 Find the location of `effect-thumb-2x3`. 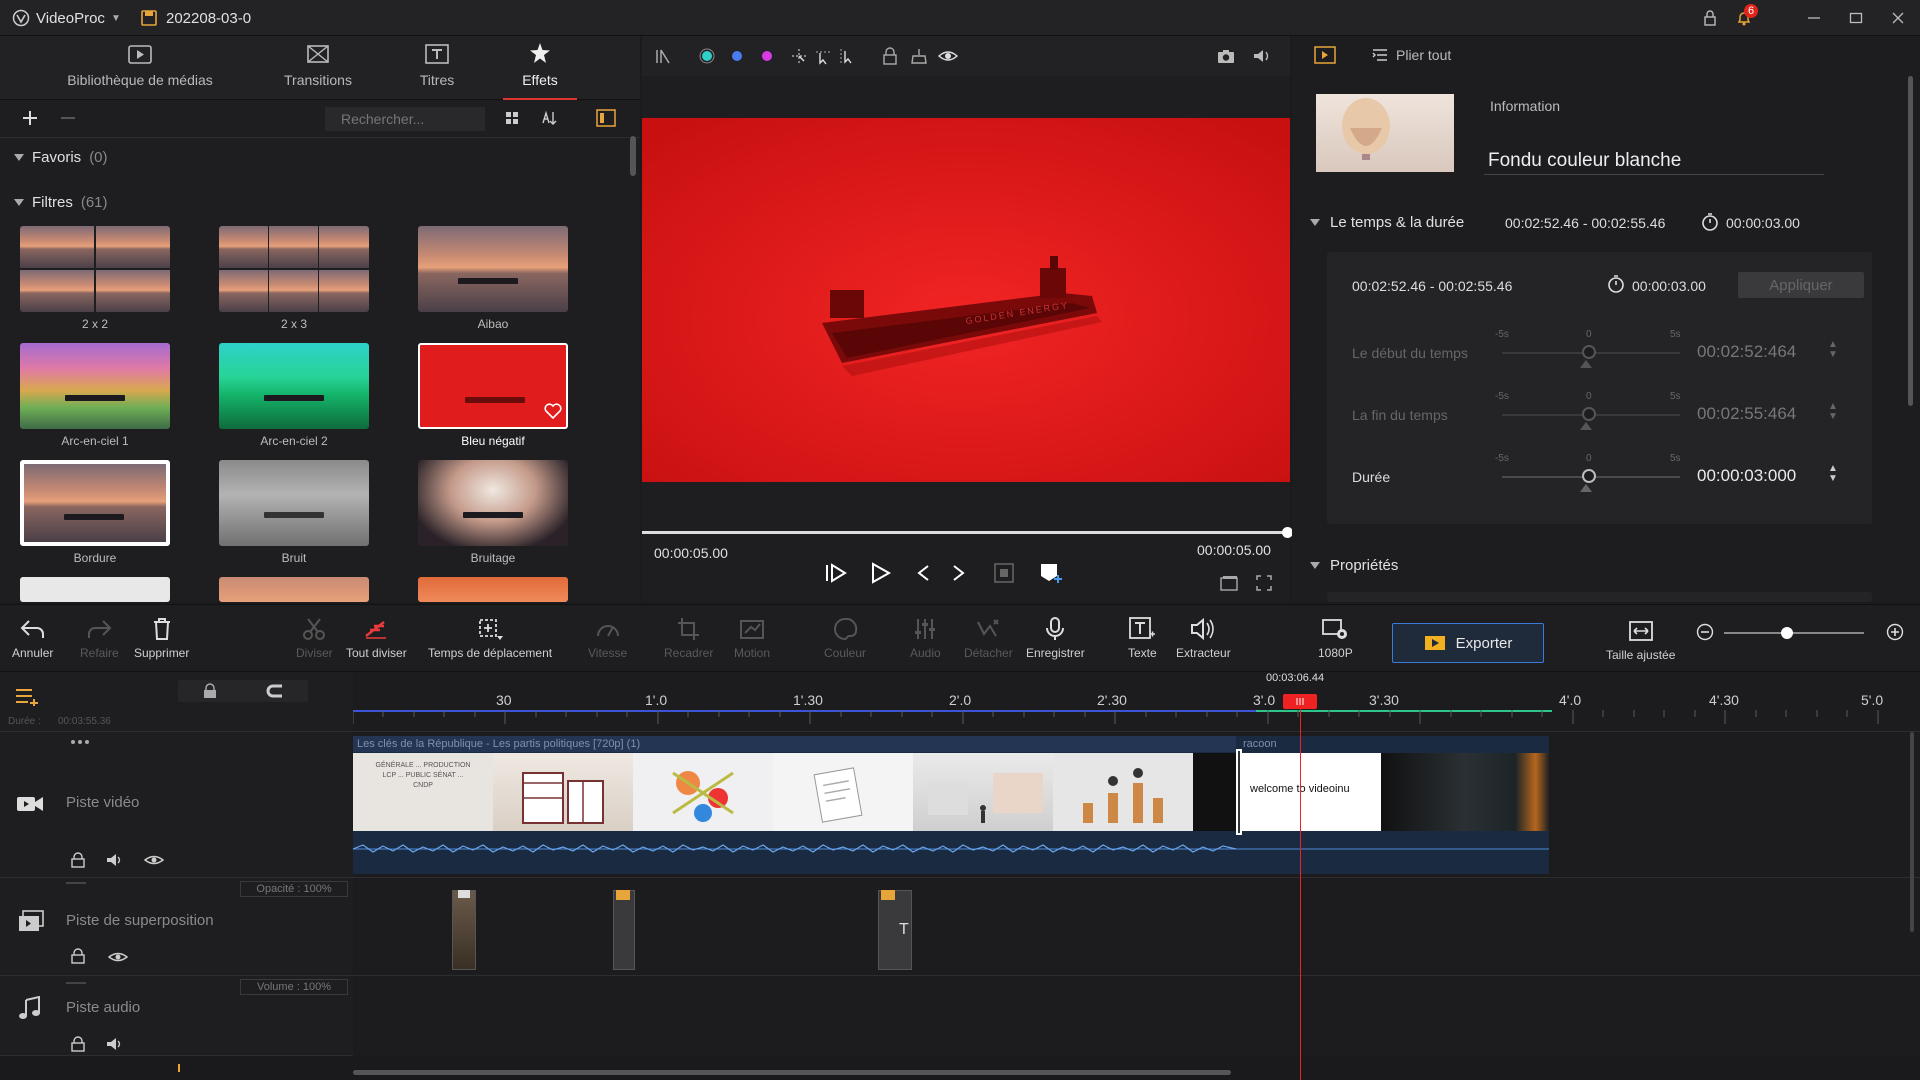

effect-thumb-2x3 is located at coordinates (294, 269).